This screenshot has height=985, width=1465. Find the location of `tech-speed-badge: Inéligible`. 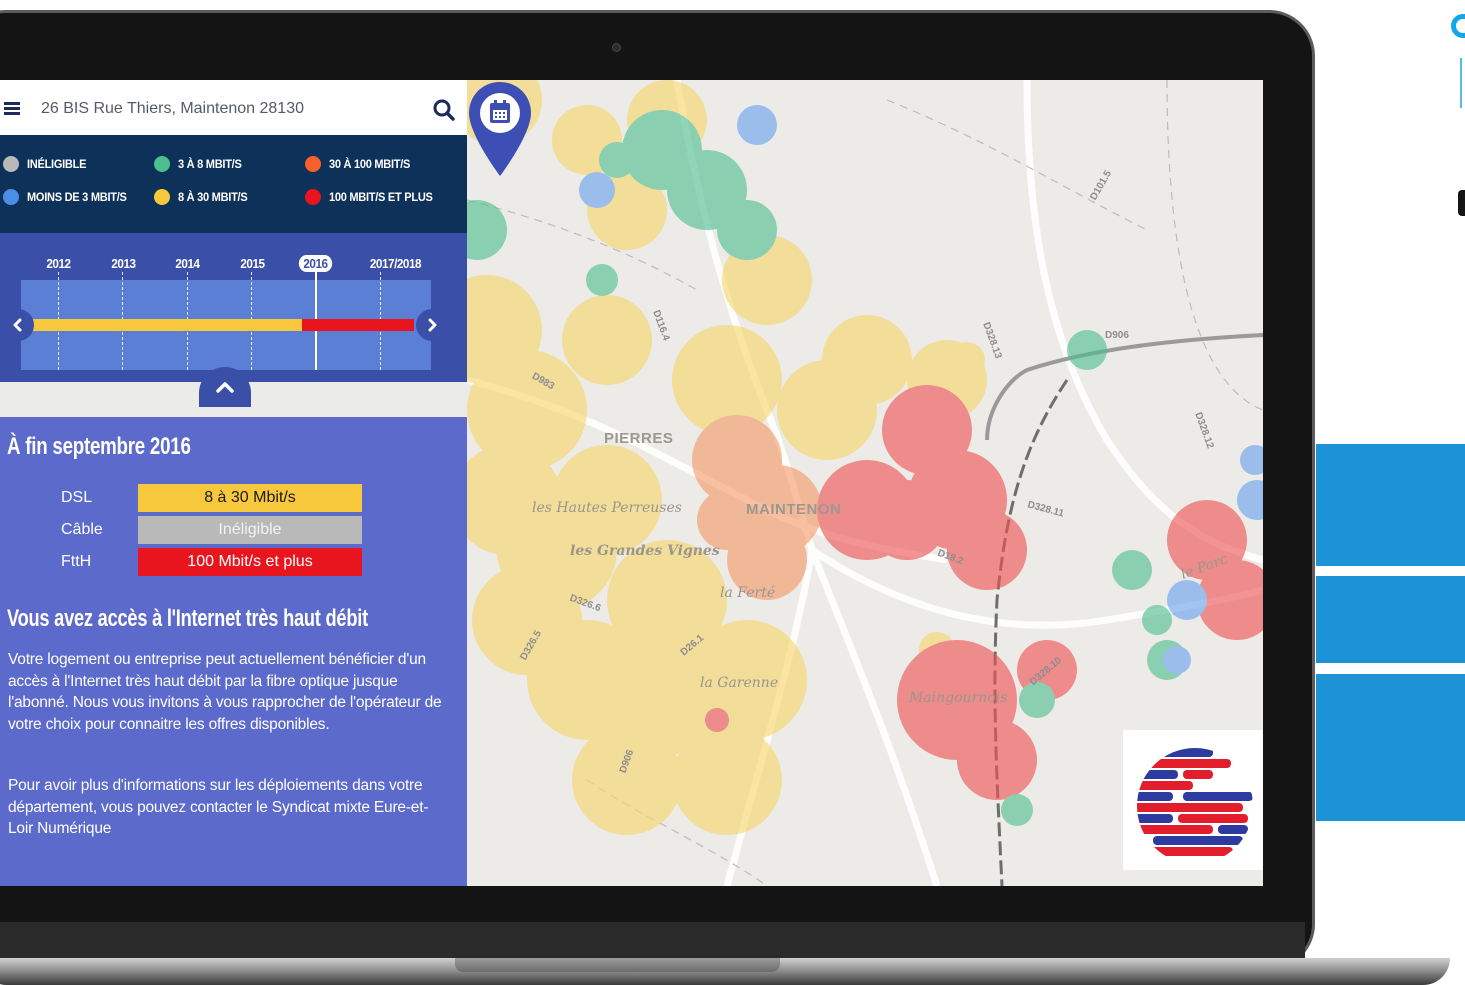

tech-speed-badge: Inéligible is located at coordinates (250, 530).